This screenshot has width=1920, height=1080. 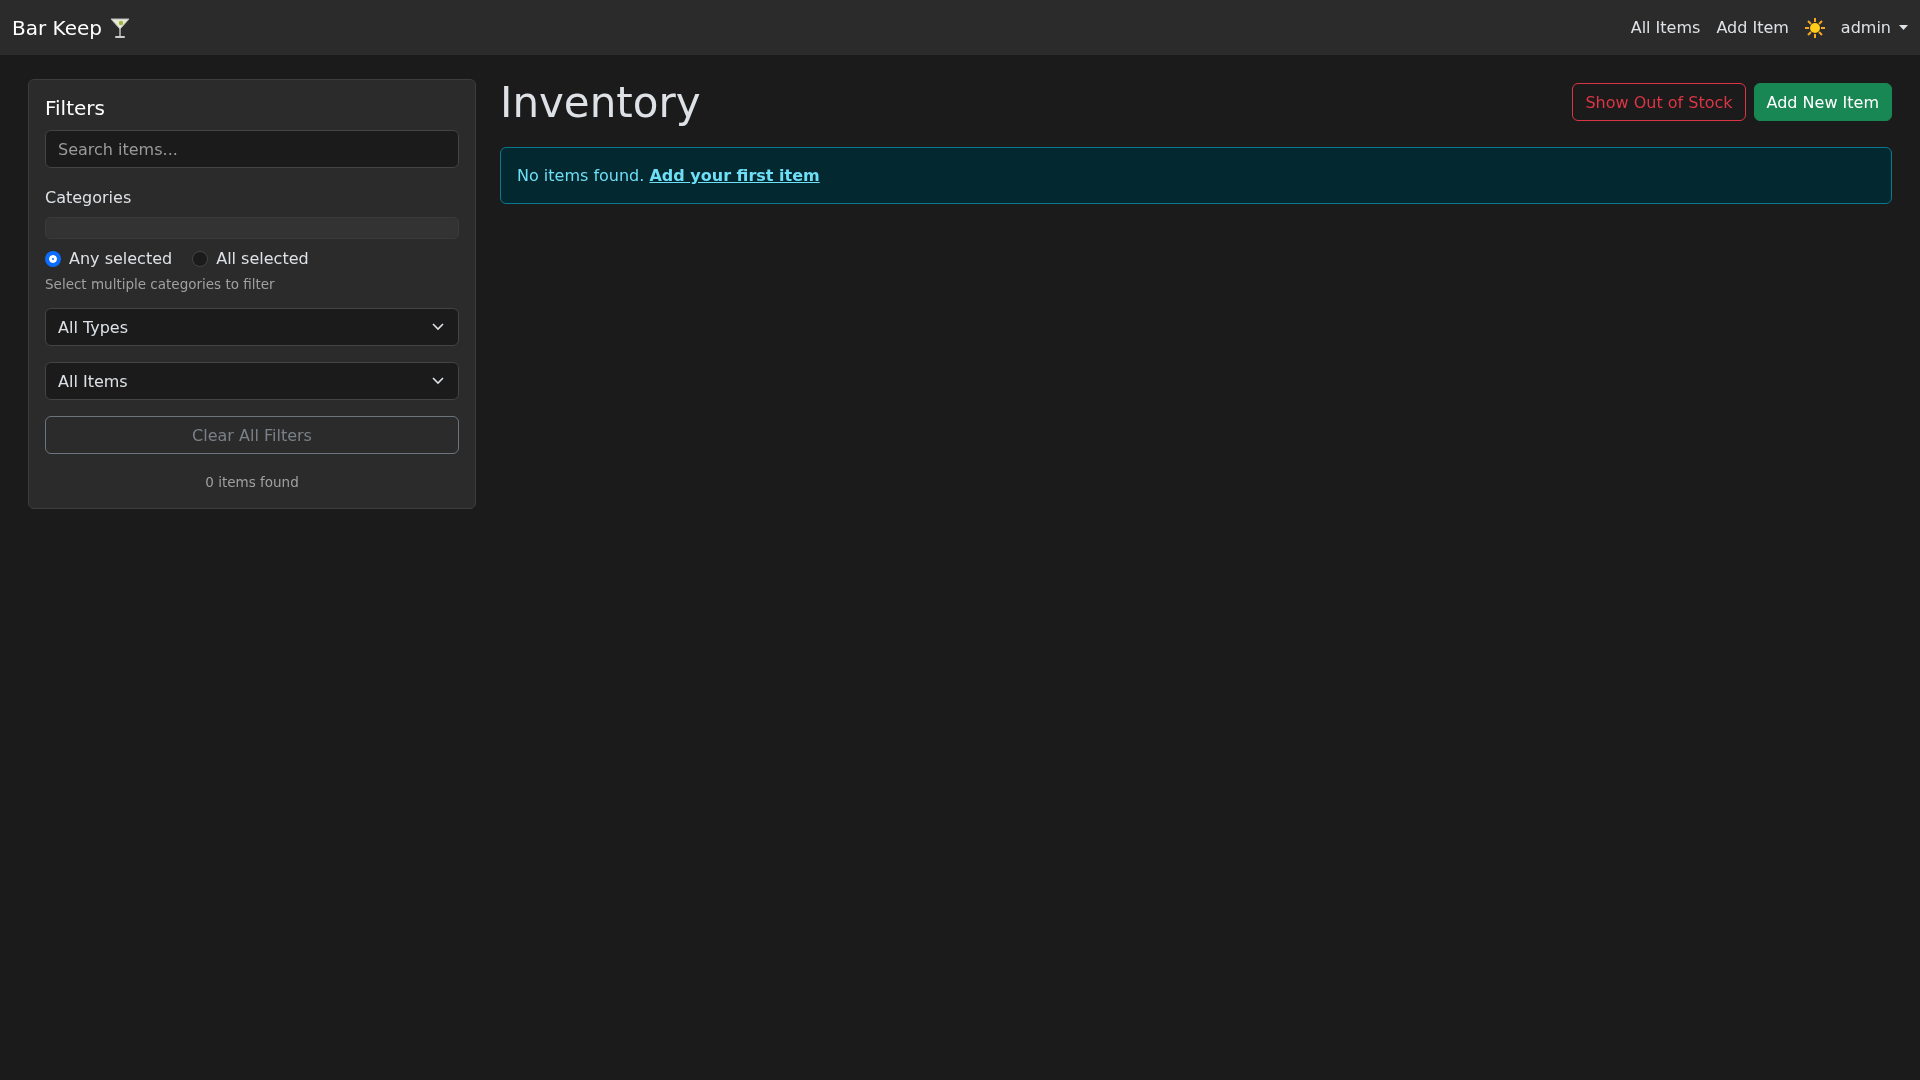 I want to click on nav-link: All Items, so click(x=1665, y=27).